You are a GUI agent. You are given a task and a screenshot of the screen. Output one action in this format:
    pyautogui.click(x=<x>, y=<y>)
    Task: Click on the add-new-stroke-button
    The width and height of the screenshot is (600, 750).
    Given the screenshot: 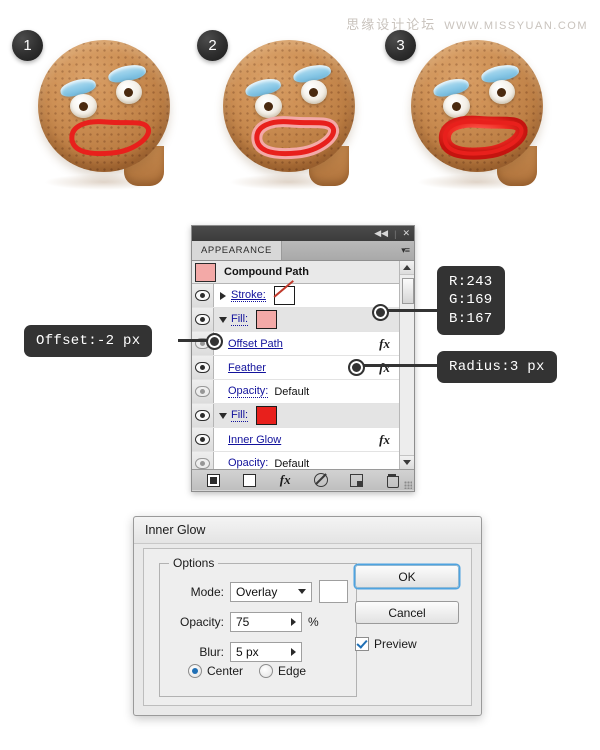 What is the action you would take?
    pyautogui.click(x=214, y=480)
    